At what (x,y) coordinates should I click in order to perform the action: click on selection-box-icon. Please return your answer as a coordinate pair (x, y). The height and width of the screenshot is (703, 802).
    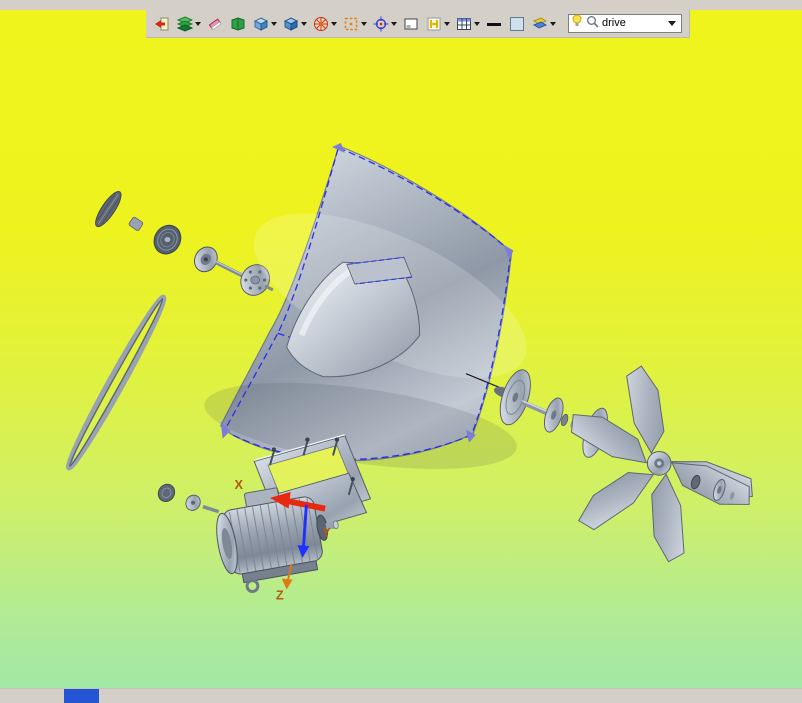
    Looking at the image, I should click on (351, 24).